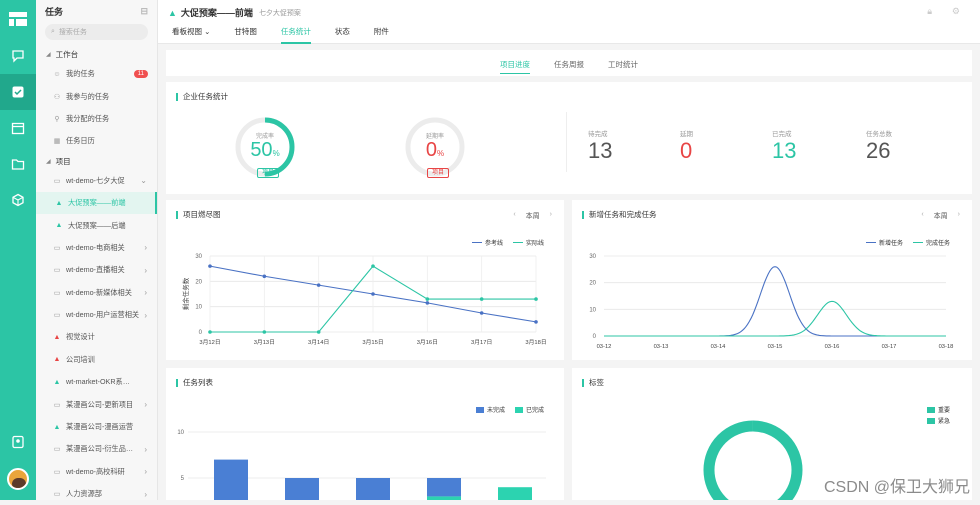  What do you see at coordinates (896, 487) in the screenshot?
I see `watermark: CSDN @保卫大狮兄` at bounding box center [896, 487].